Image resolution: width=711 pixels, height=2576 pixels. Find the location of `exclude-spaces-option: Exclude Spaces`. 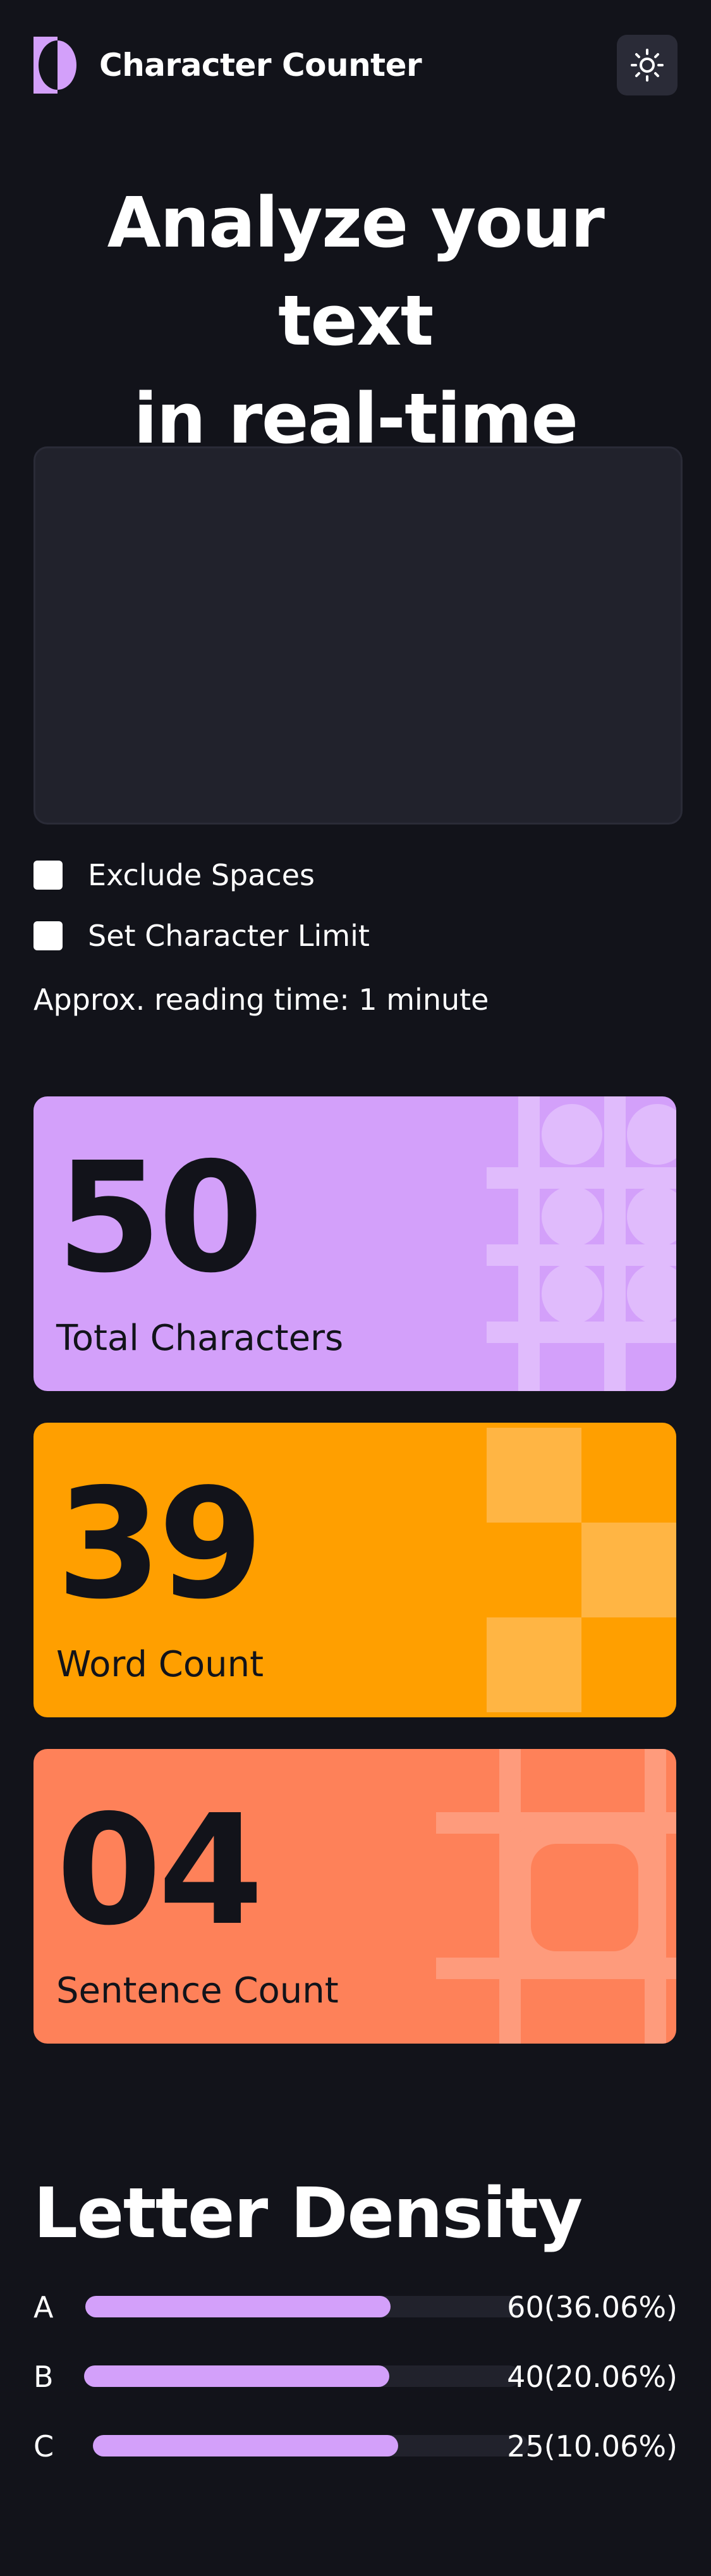

exclude-spaces-option: Exclude Spaces is located at coordinates (174, 875).